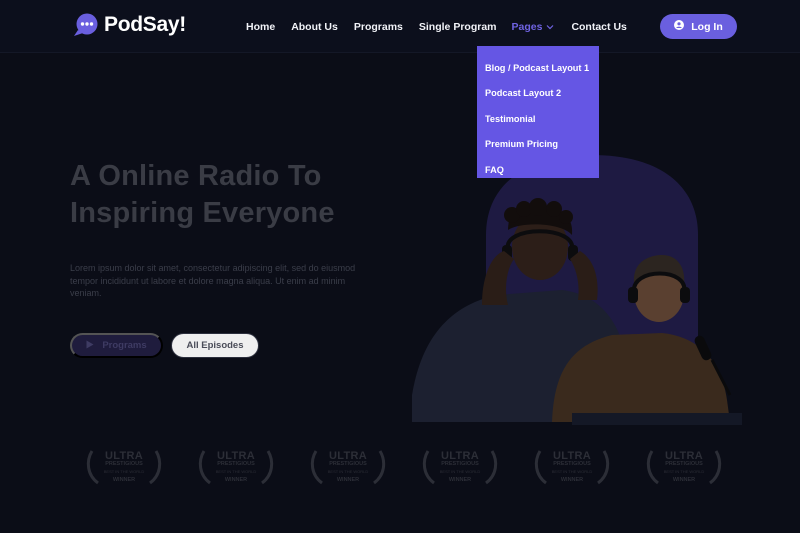  Describe the element at coordinates (538, 119) in the screenshot. I see `dropdown-item-testimonial: Testimonial` at that location.